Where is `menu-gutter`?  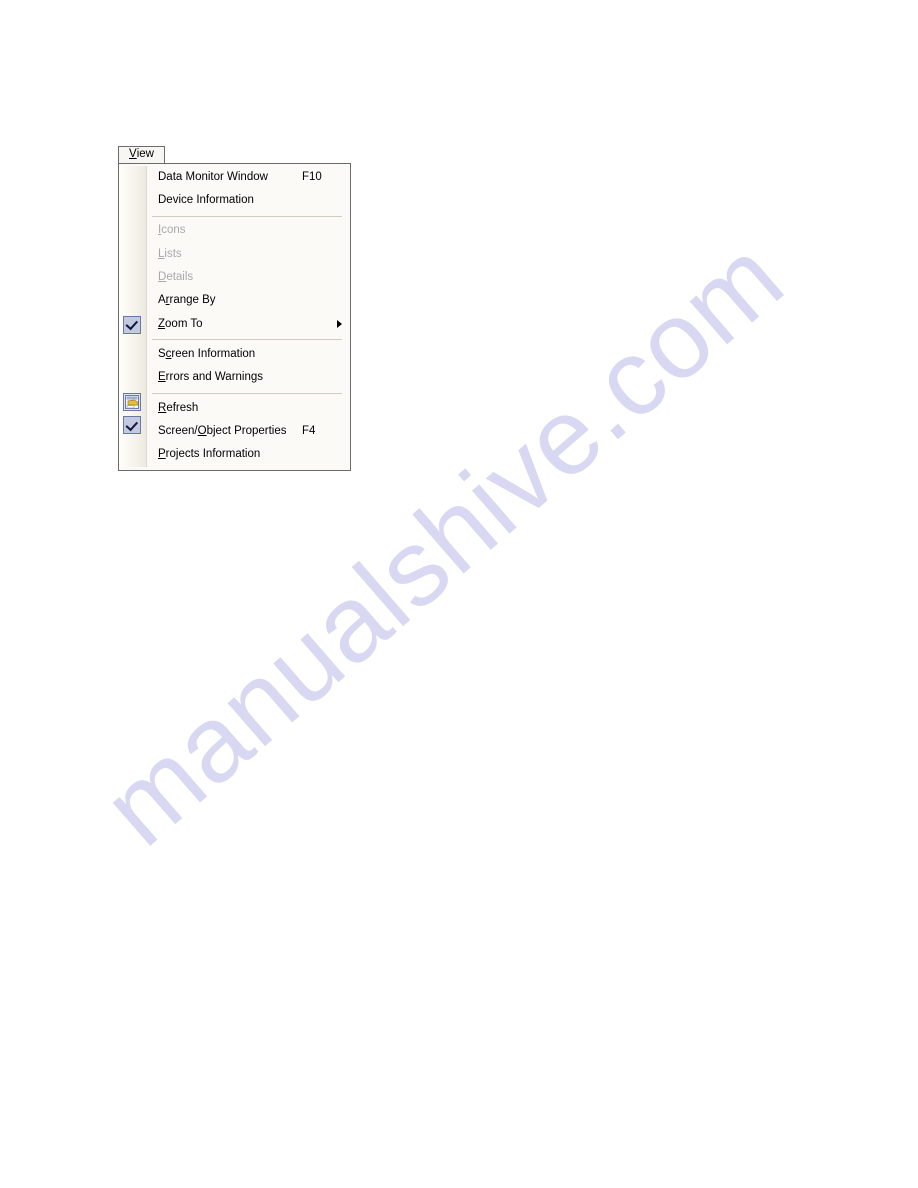 menu-gutter is located at coordinates (132, 316).